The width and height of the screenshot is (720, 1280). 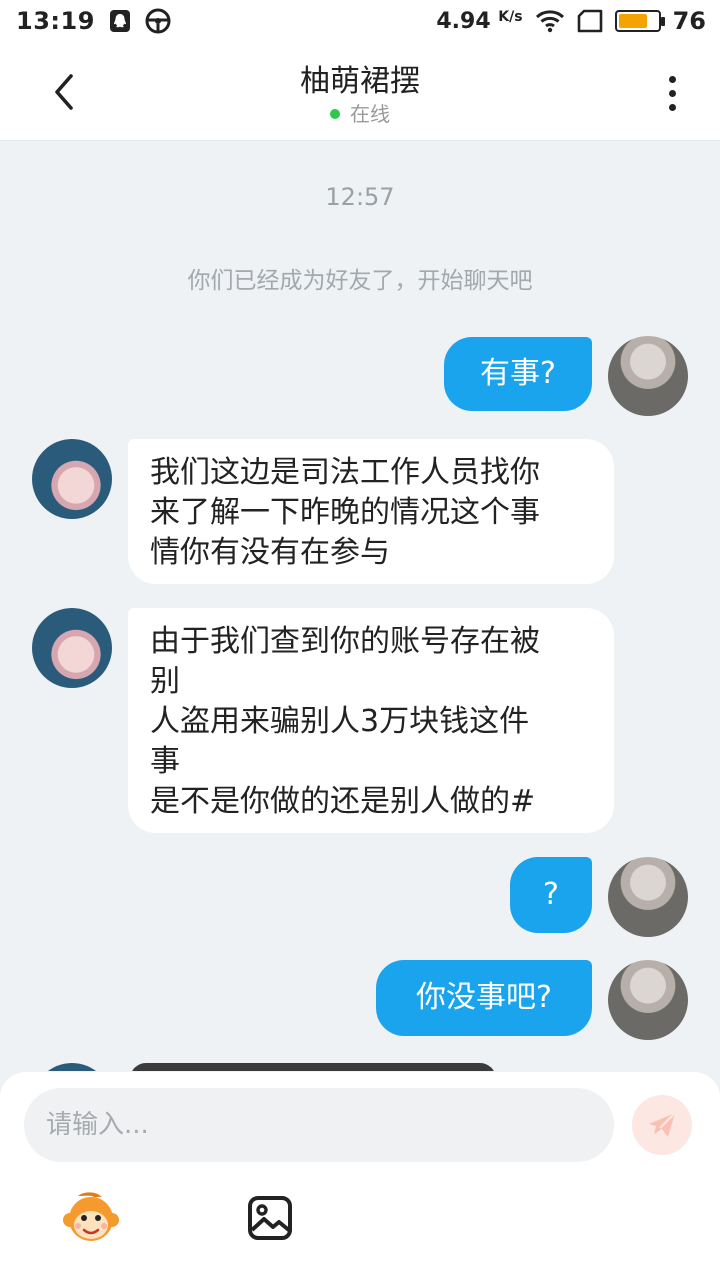 I want to click on message-text-line: 情你有没有在参与, so click(x=270, y=552).